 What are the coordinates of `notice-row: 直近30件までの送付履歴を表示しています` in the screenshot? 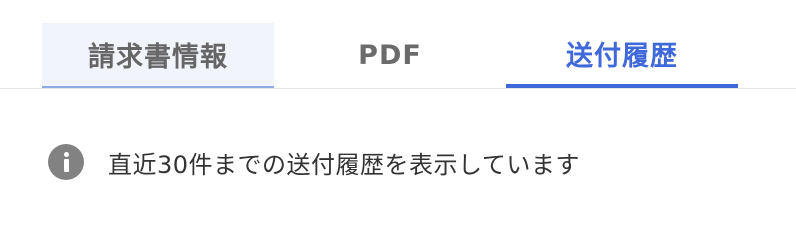 It's located at (314, 162).